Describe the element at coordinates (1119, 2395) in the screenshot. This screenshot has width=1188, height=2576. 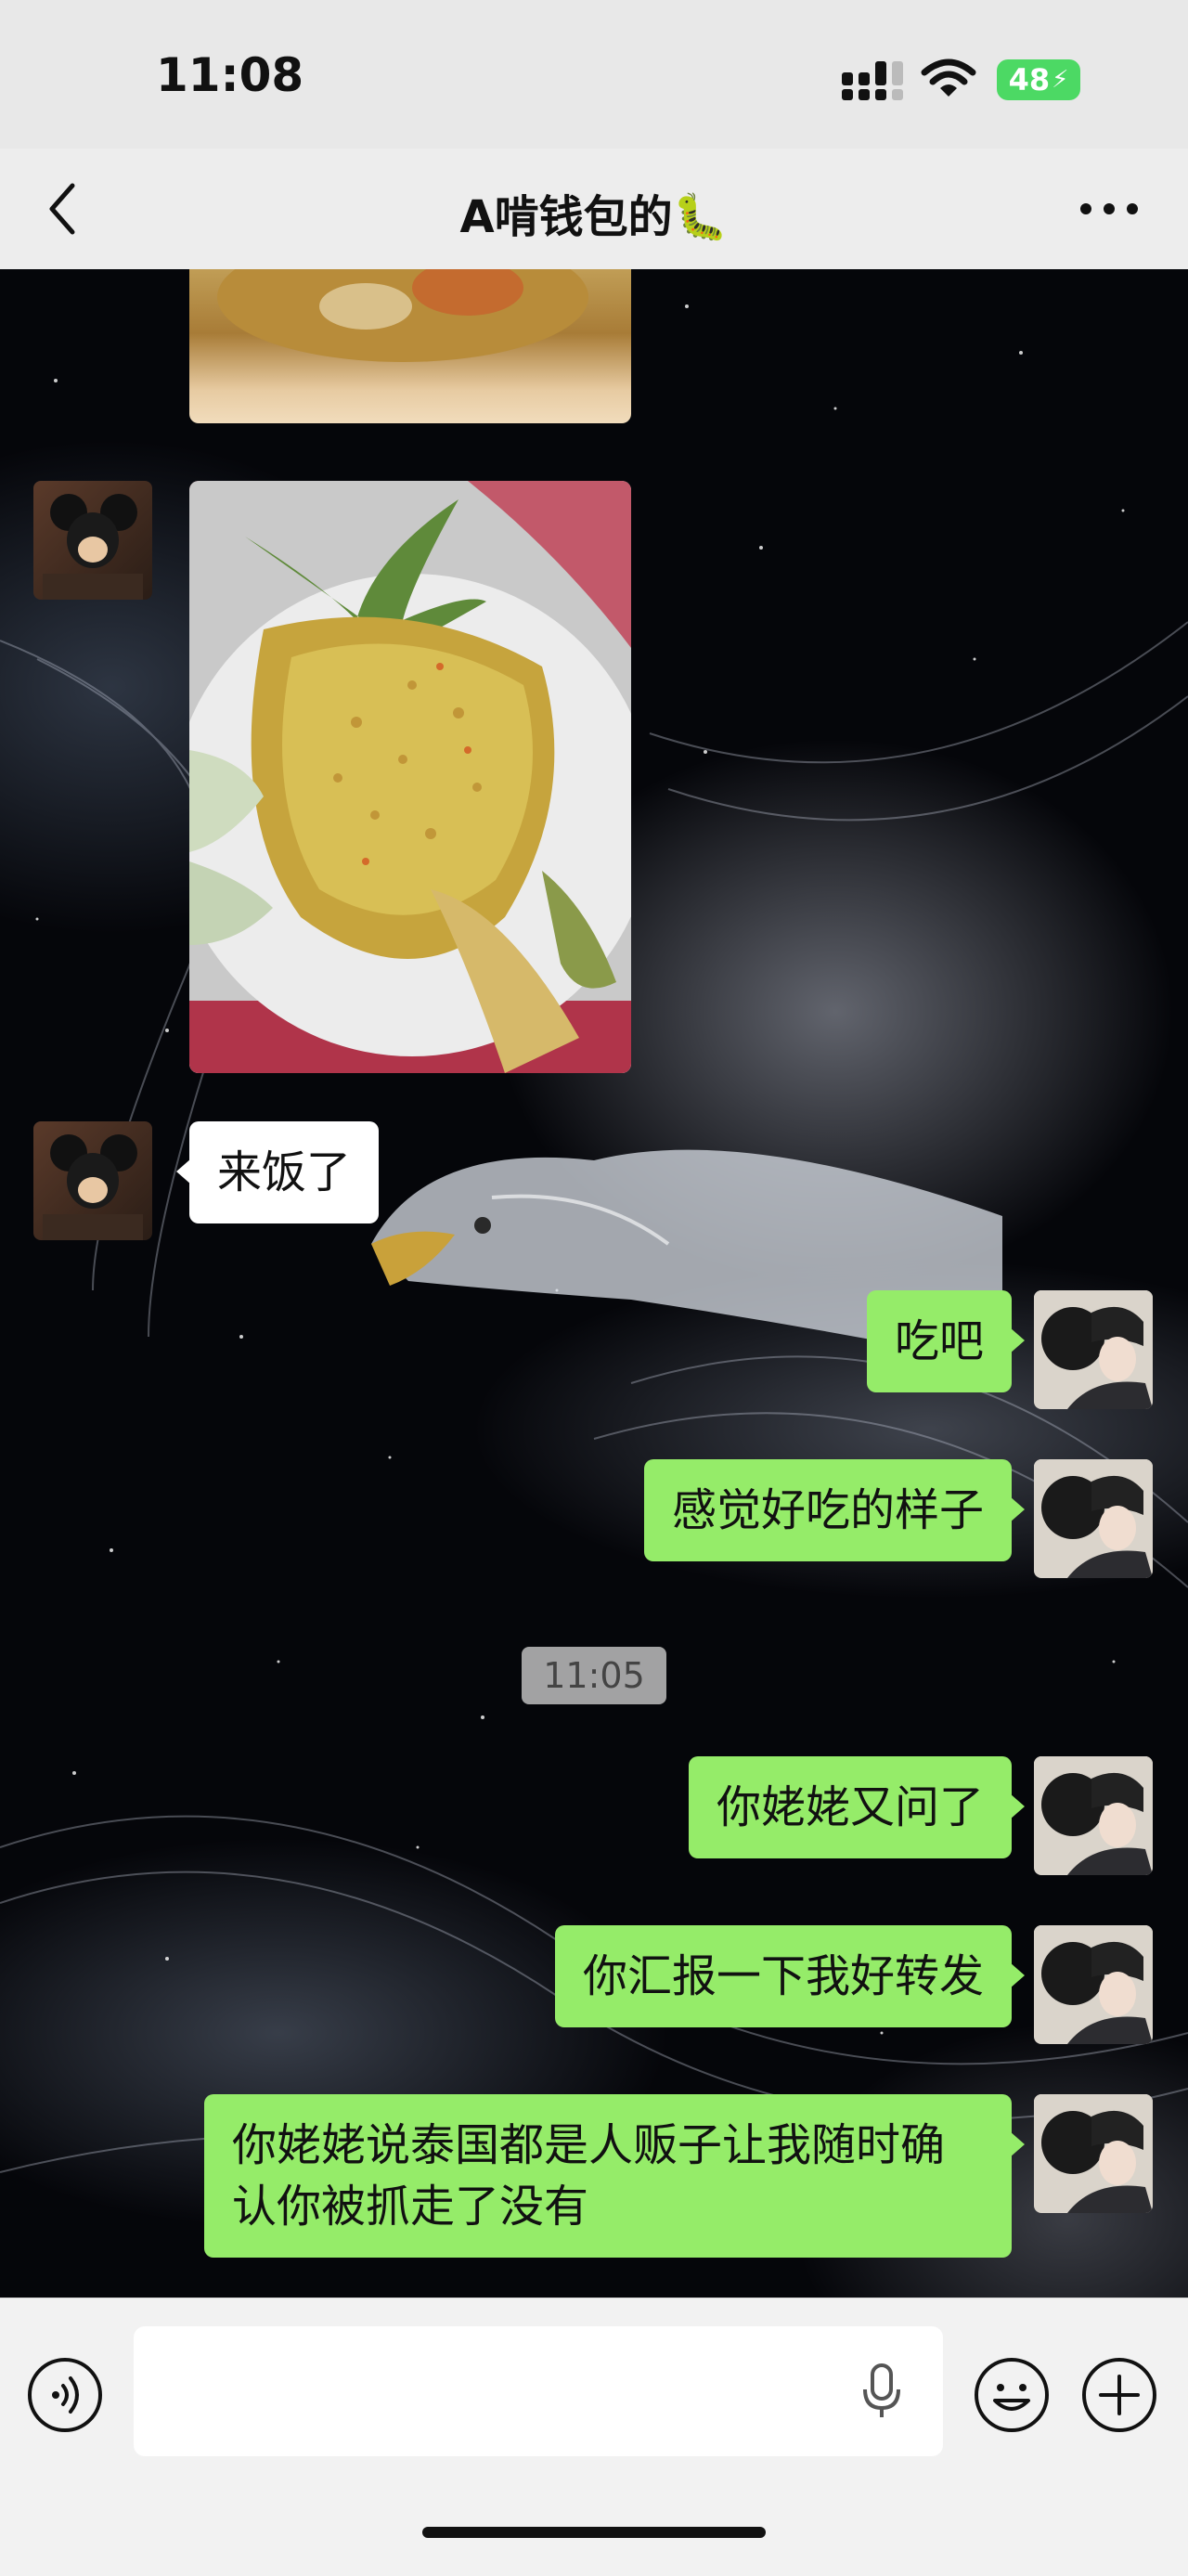
I see `plus-icon` at that location.